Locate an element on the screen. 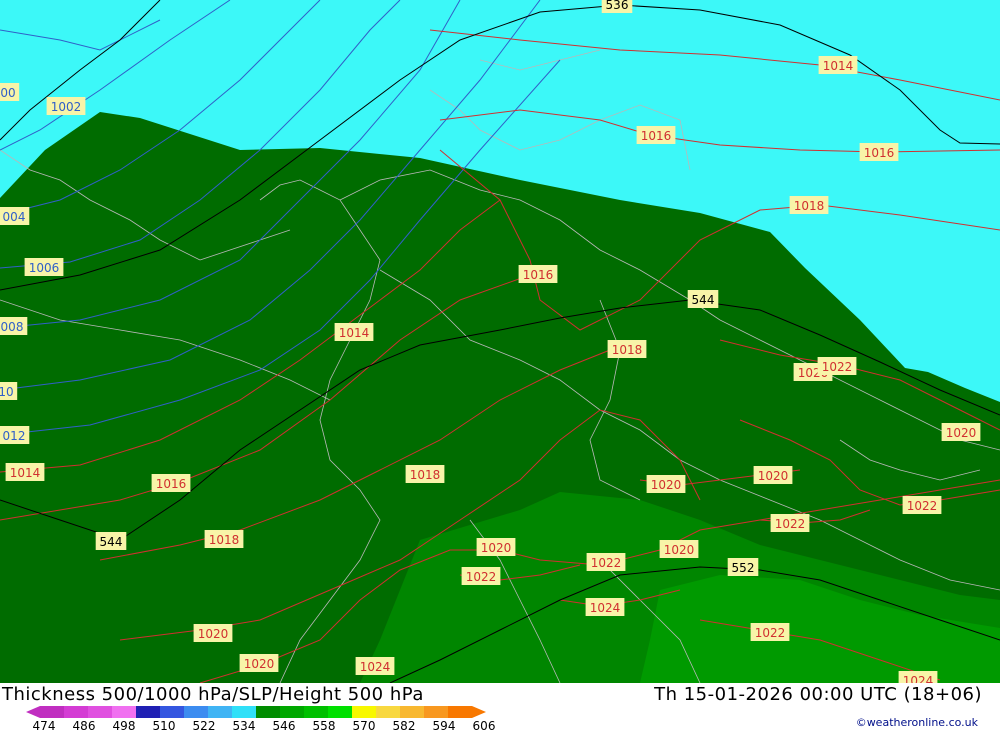 This screenshot has height=733, width=1000. isobar-label-text: 10 is located at coordinates (7, 392).